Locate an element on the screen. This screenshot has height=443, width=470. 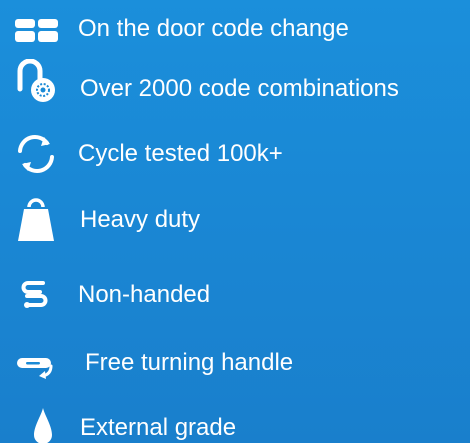
feature-label: Free turning handle is located at coordinates (189, 362).